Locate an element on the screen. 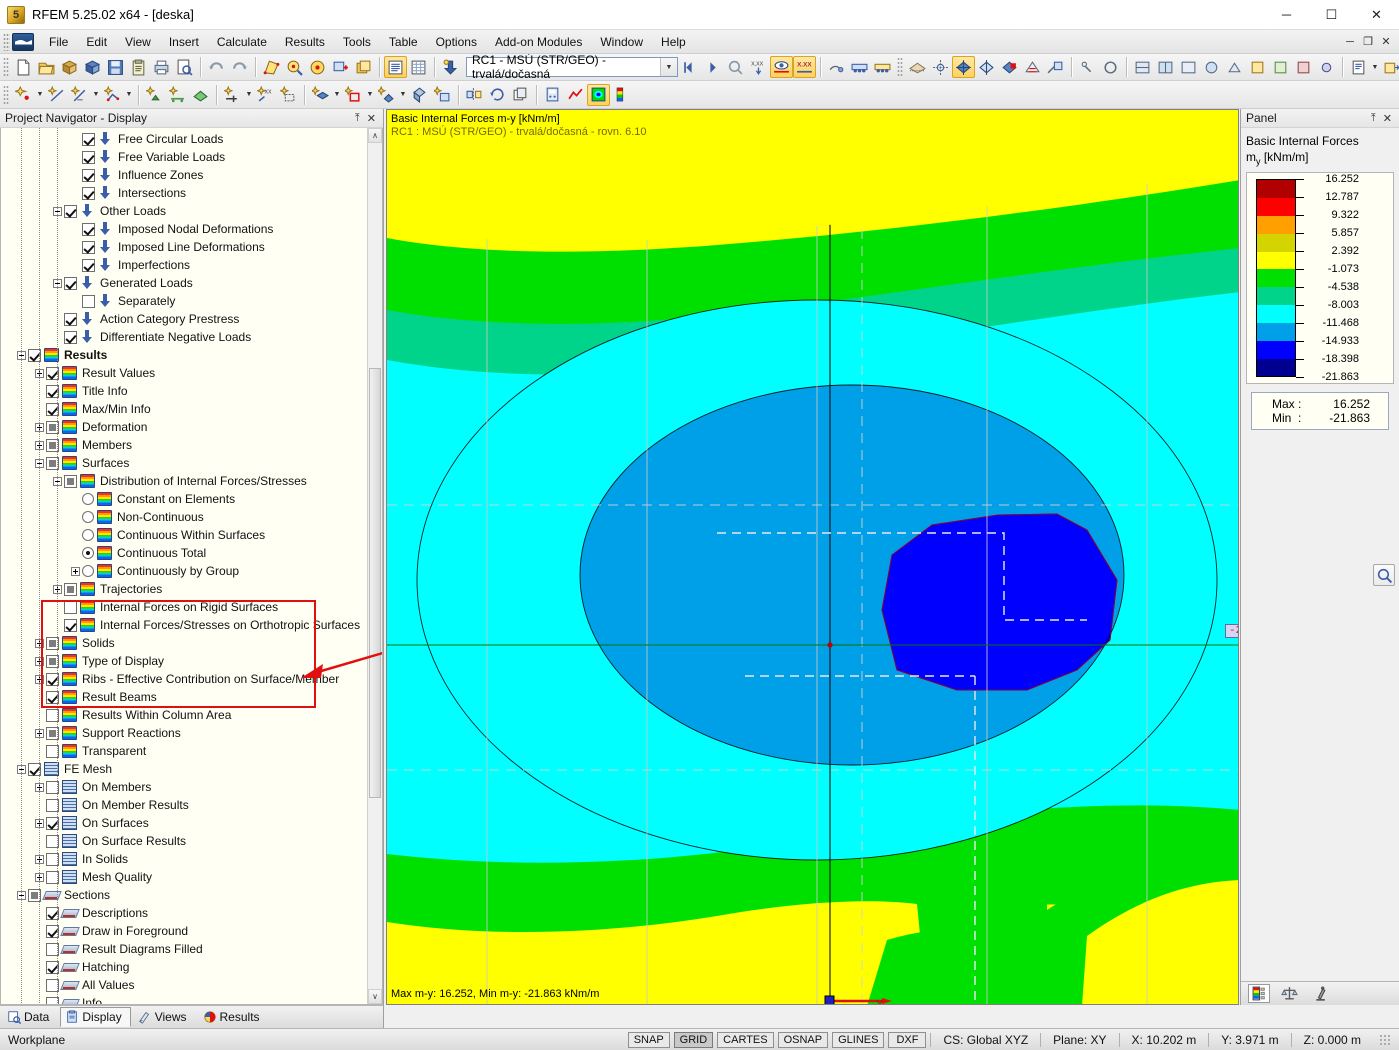 This screenshot has height=1050, width=1399. mesh-points-icon is located at coordinates (940, 67).